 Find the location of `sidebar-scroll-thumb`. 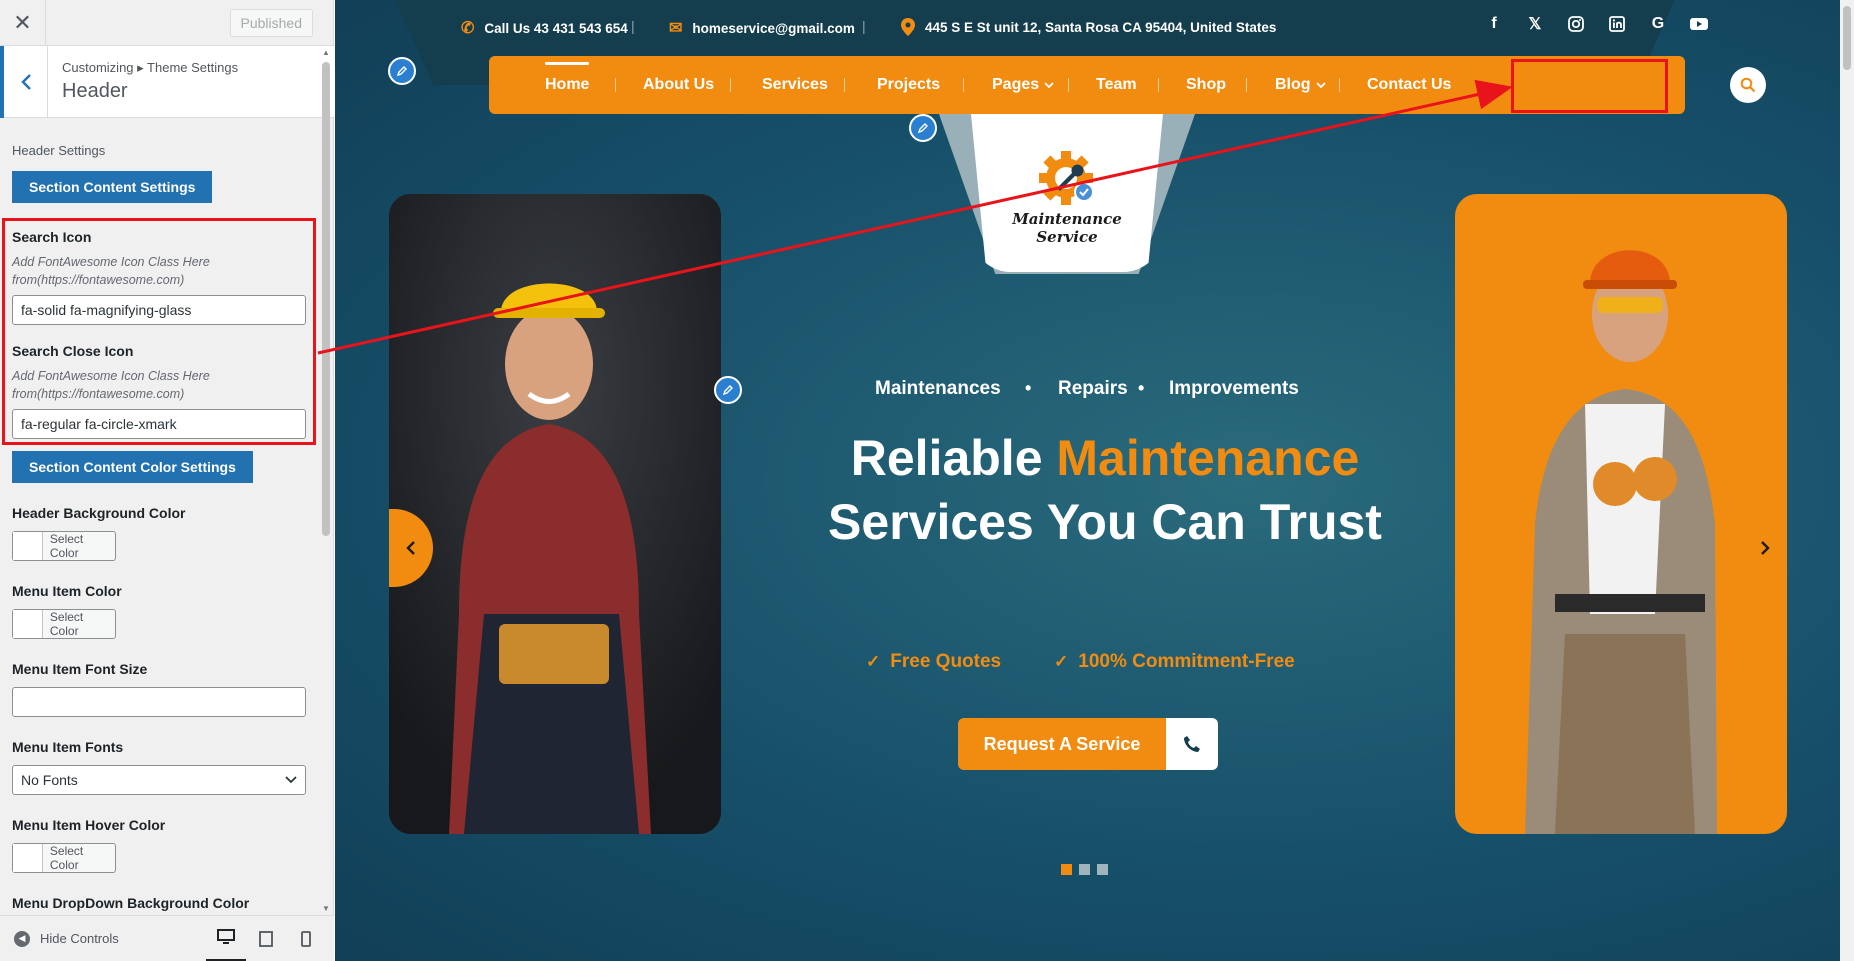

sidebar-scroll-thumb is located at coordinates (326, 299).